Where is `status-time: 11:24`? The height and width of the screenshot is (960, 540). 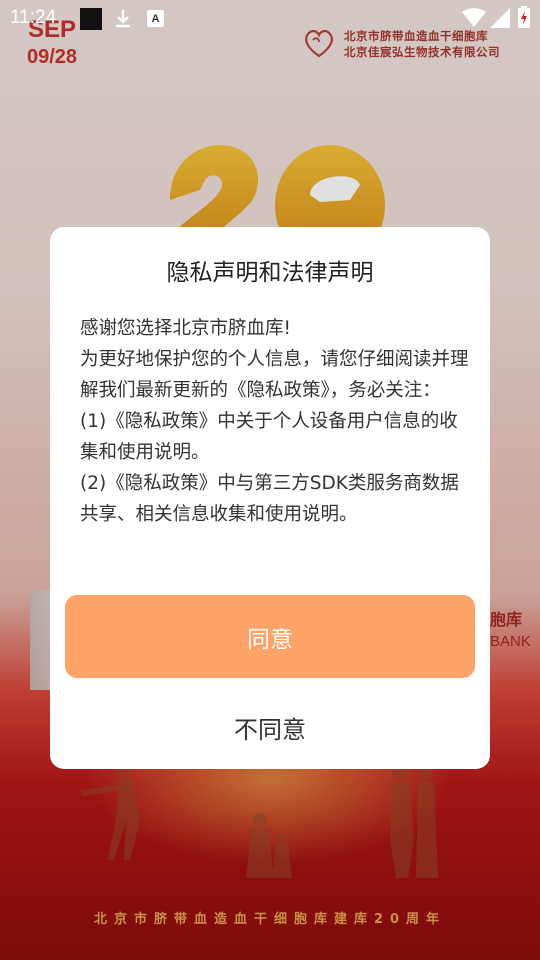 status-time: 11:24 is located at coordinates (33, 17).